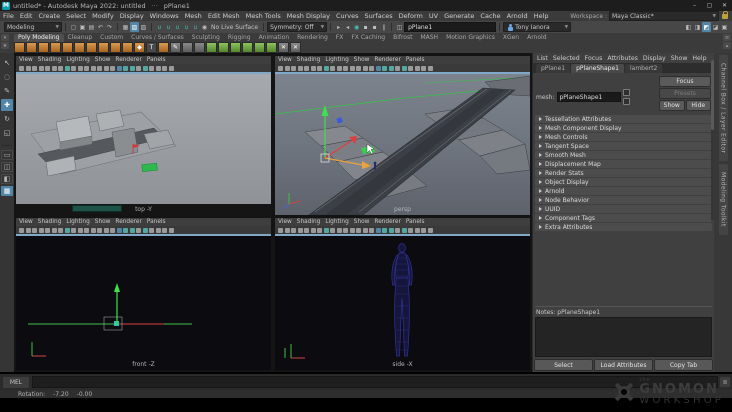 The width and height of the screenshot is (732, 412). I want to click on lasso-select-tool-icon: ◌, so click(7, 77).